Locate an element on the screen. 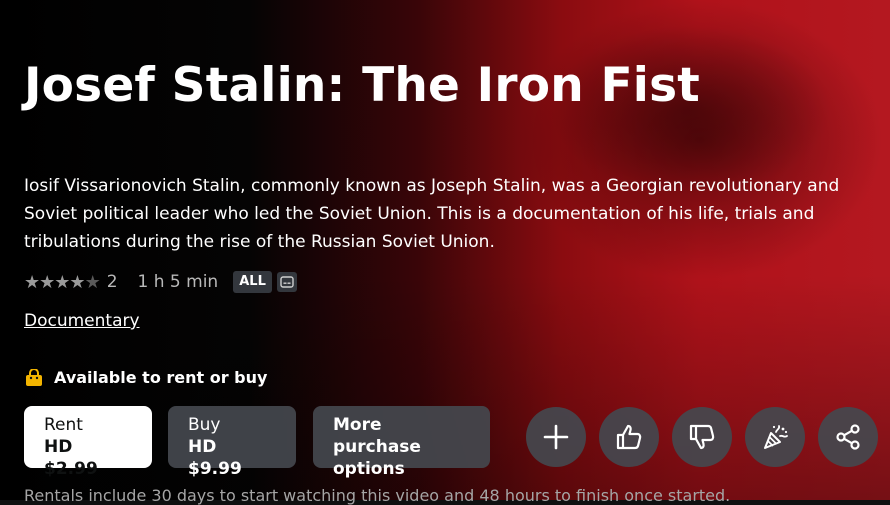 The width and height of the screenshot is (890, 505). plus-icon is located at coordinates (556, 437).